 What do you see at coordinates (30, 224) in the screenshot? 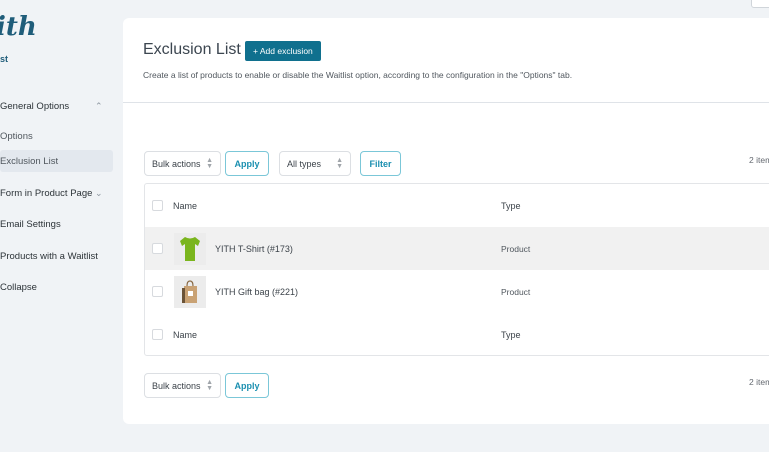
I see `sidebar-item-label: Email Settings` at bounding box center [30, 224].